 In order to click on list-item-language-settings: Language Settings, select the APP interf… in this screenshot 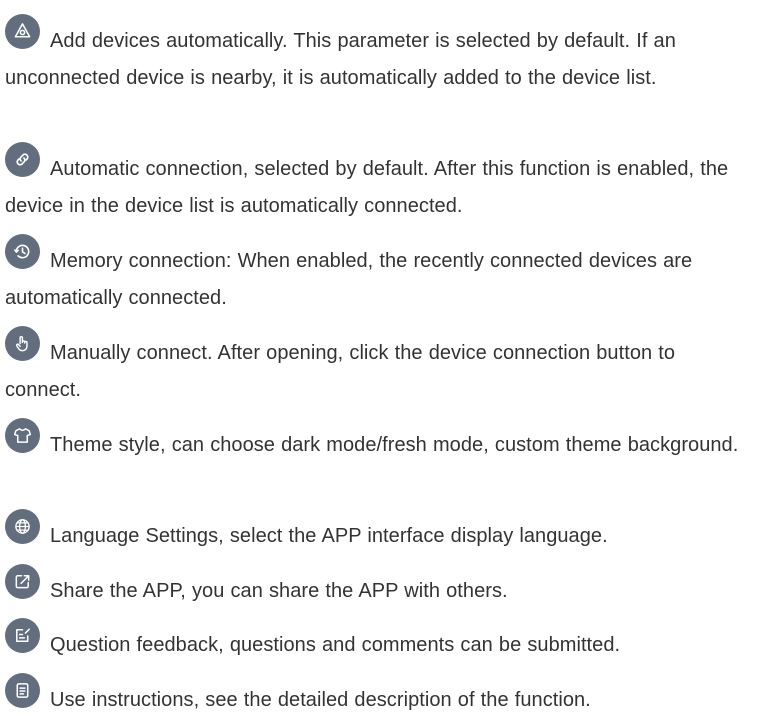, I will do `click(381, 532)`.